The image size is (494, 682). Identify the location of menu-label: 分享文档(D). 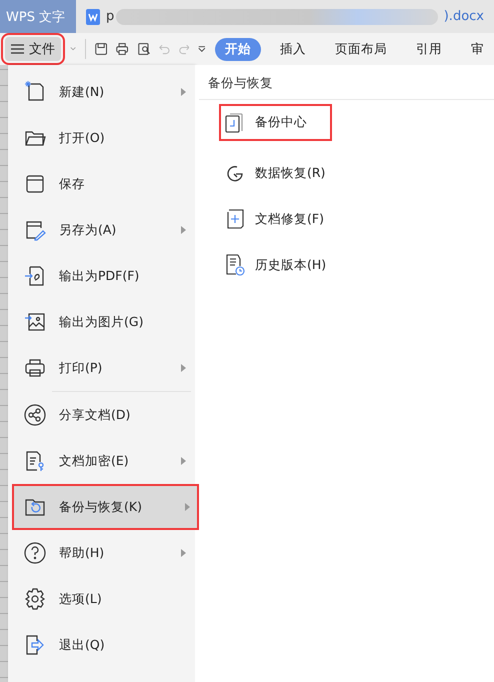
(95, 415).